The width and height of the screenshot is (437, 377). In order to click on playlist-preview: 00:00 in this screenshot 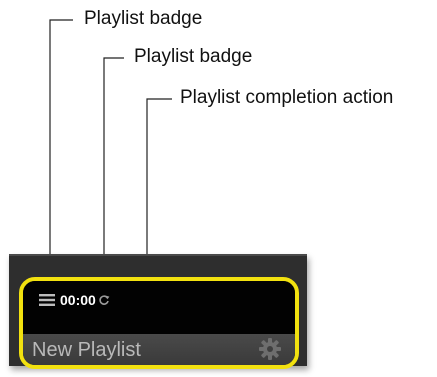, I will do `click(159, 307)`.